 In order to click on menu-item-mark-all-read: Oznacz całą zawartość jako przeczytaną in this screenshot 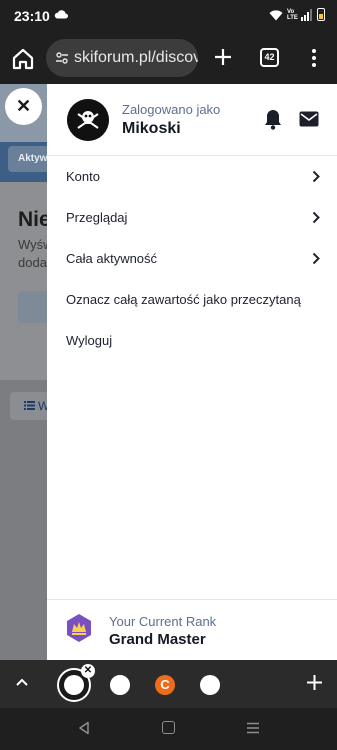, I will do `click(192, 299)`.